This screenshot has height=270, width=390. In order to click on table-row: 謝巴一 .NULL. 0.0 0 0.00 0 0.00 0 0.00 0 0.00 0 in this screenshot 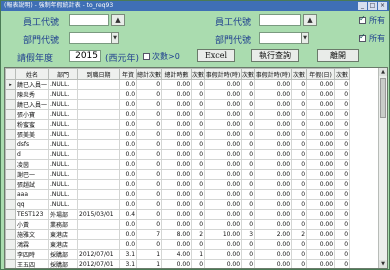, I will do `click(178, 174)`.